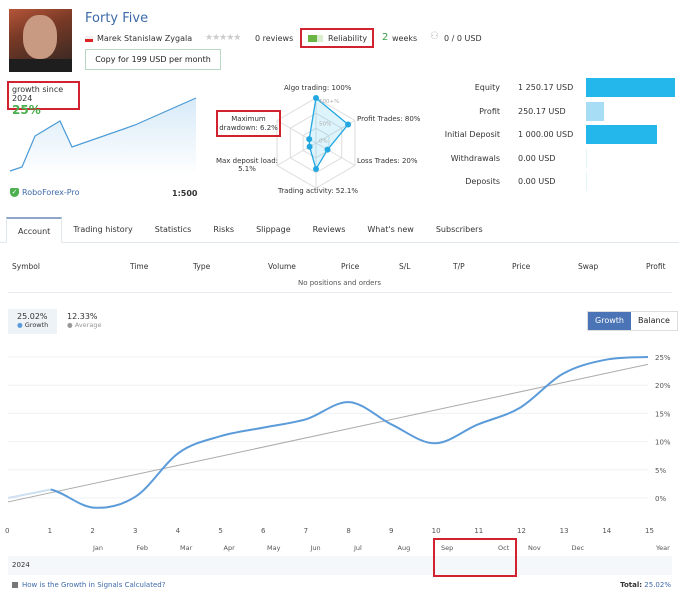  Describe the element at coordinates (340, 565) in the screenshot. I see `year-row` at that location.